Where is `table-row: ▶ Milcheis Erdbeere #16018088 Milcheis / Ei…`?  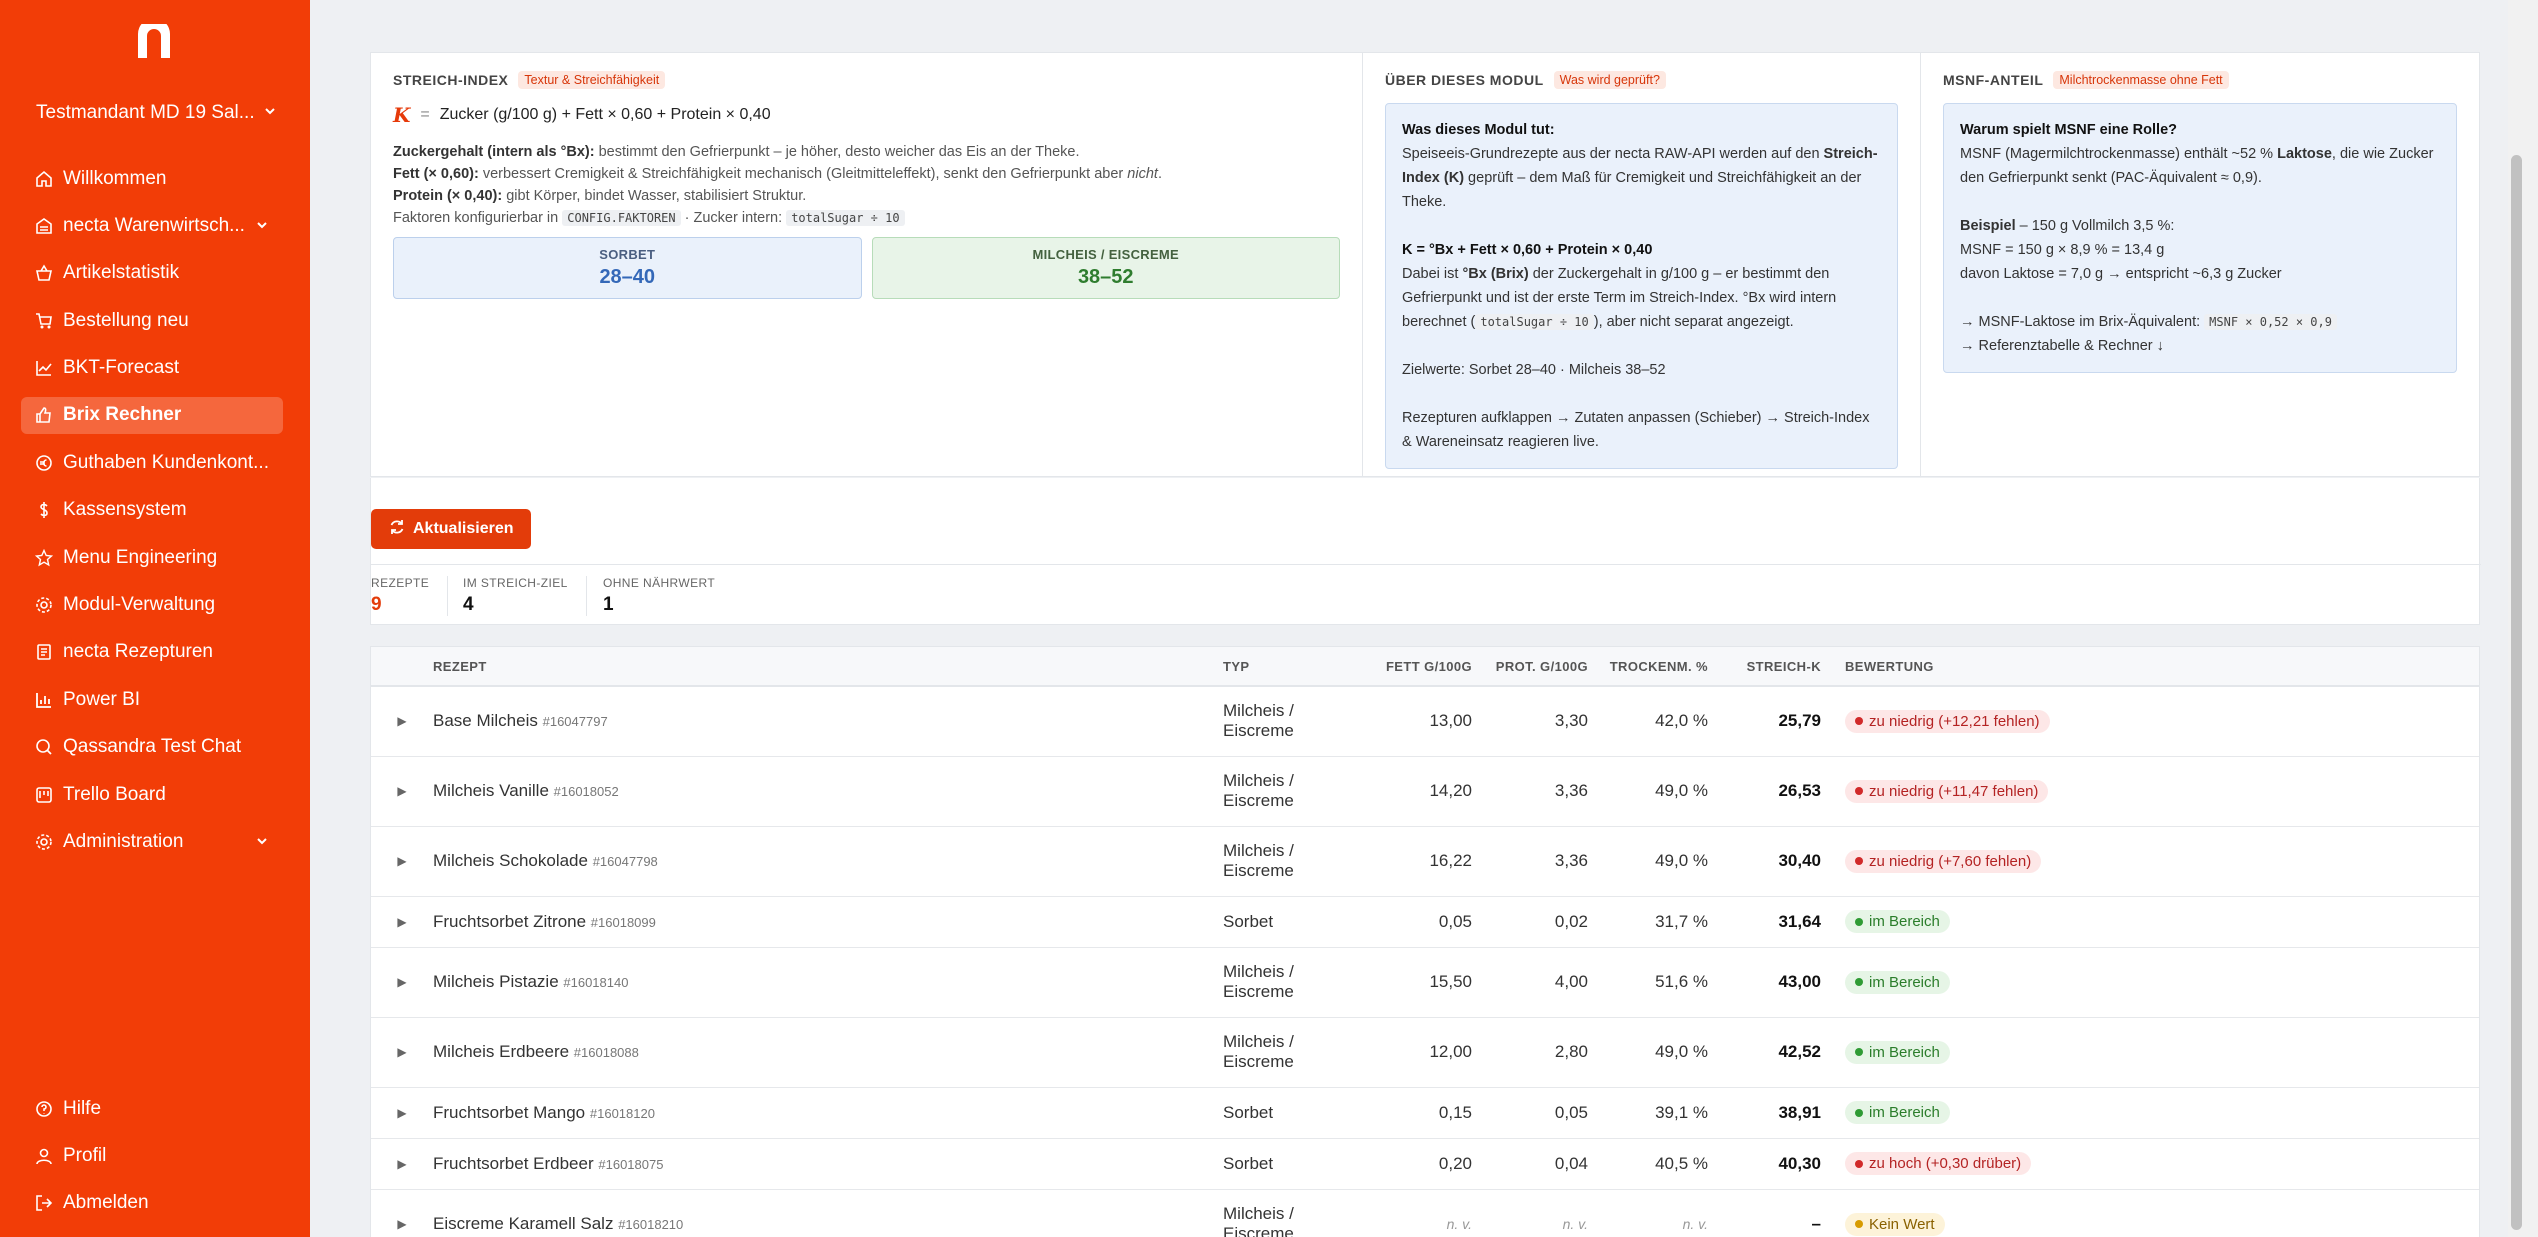
table-row: ▶ Milcheis Erdbeere #16018088 Milcheis / Ei… is located at coordinates (1425, 1052).